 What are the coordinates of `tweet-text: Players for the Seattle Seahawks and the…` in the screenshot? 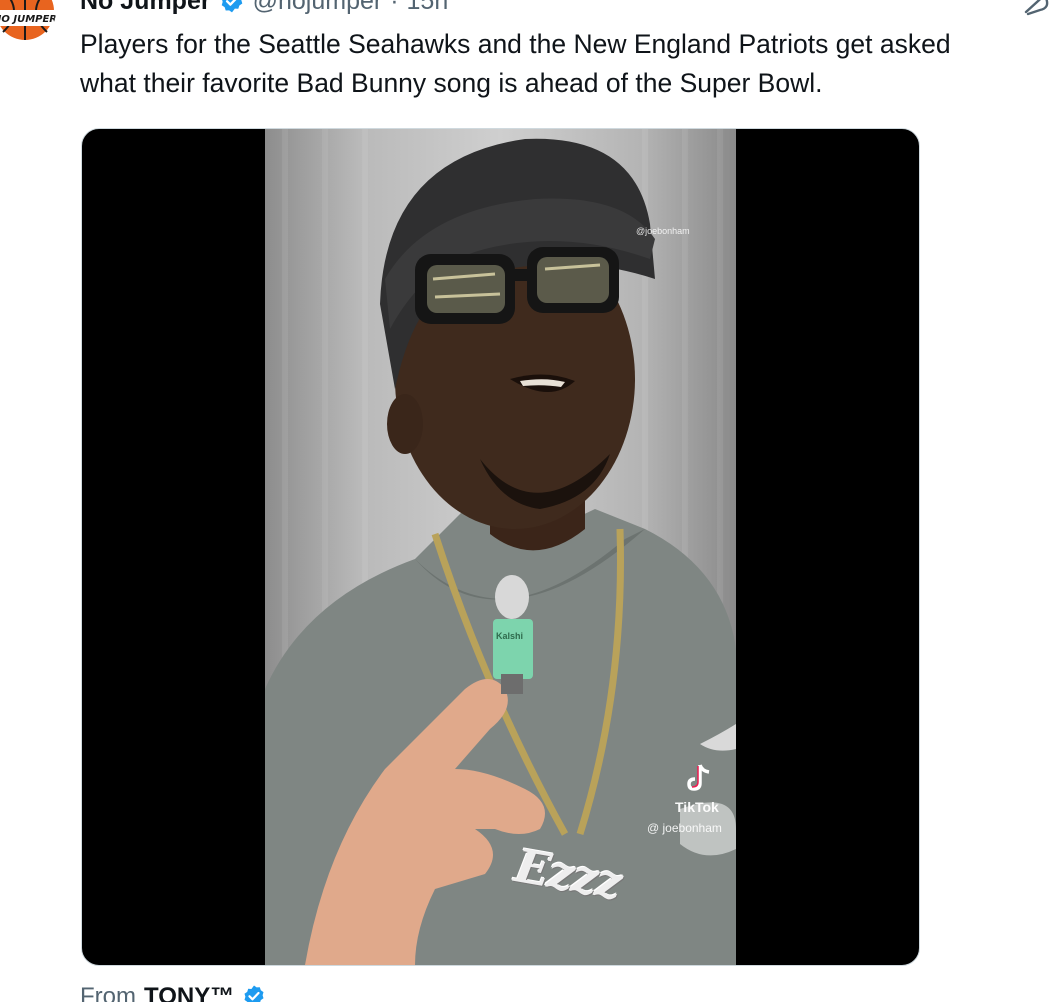 It's located at (570, 64).